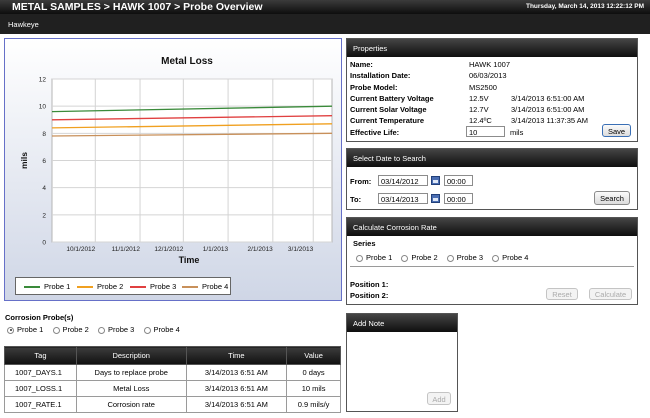 This screenshot has height=418, width=650. What do you see at coordinates (47, 286) in the screenshot?
I see `legend-probe-1: Probe 1` at bounding box center [47, 286].